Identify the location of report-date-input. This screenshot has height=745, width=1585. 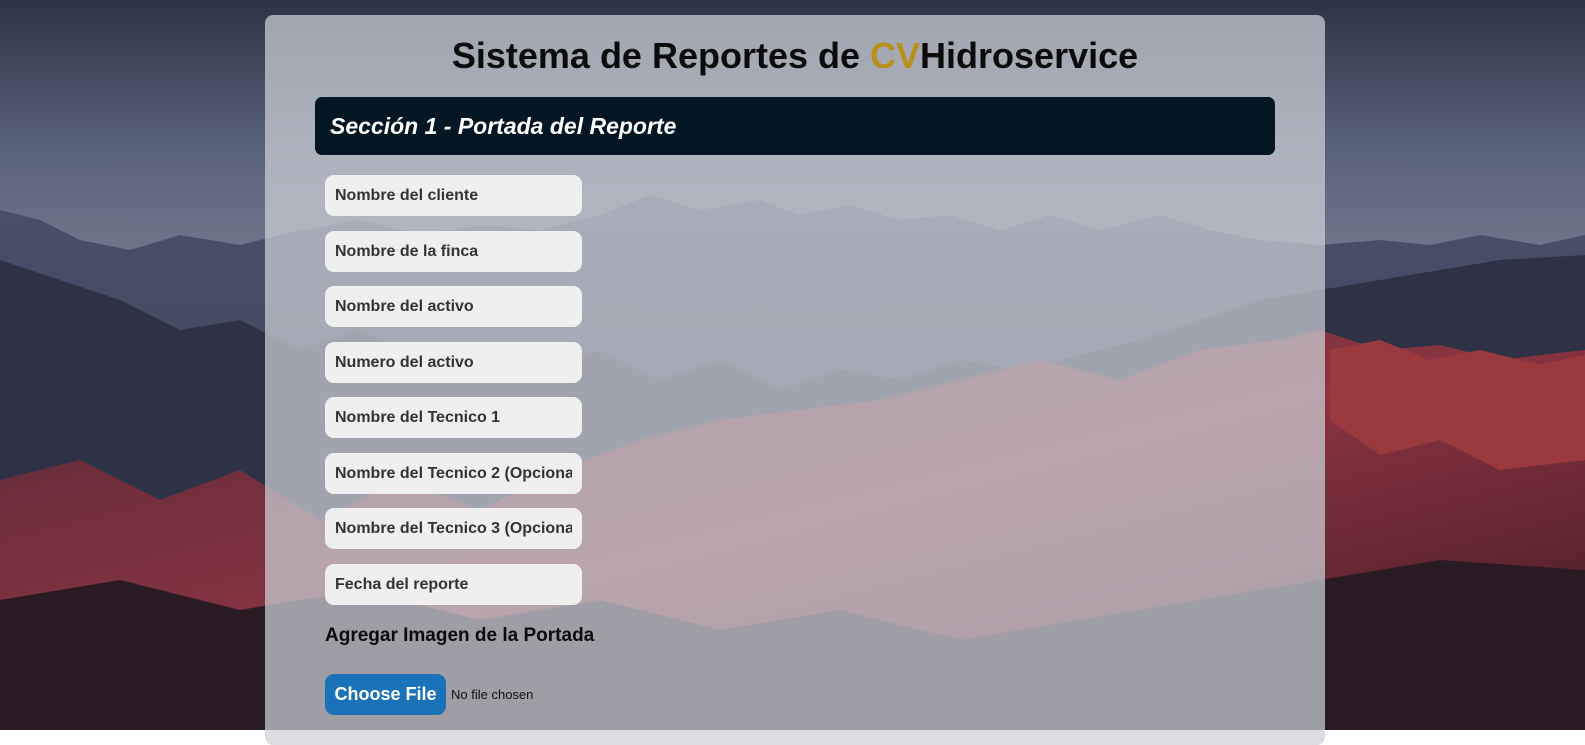
(453, 584).